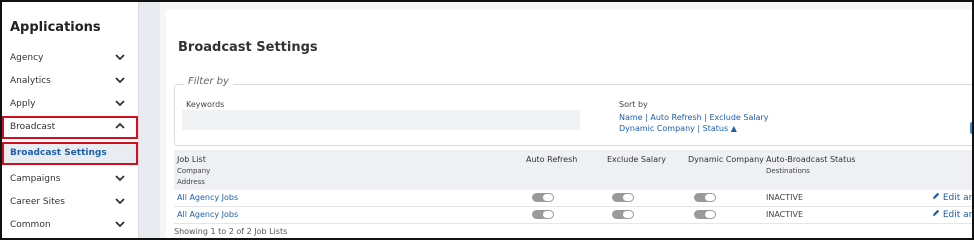  What do you see at coordinates (191, 159) in the screenshot?
I see `col-job-list: Job List` at bounding box center [191, 159].